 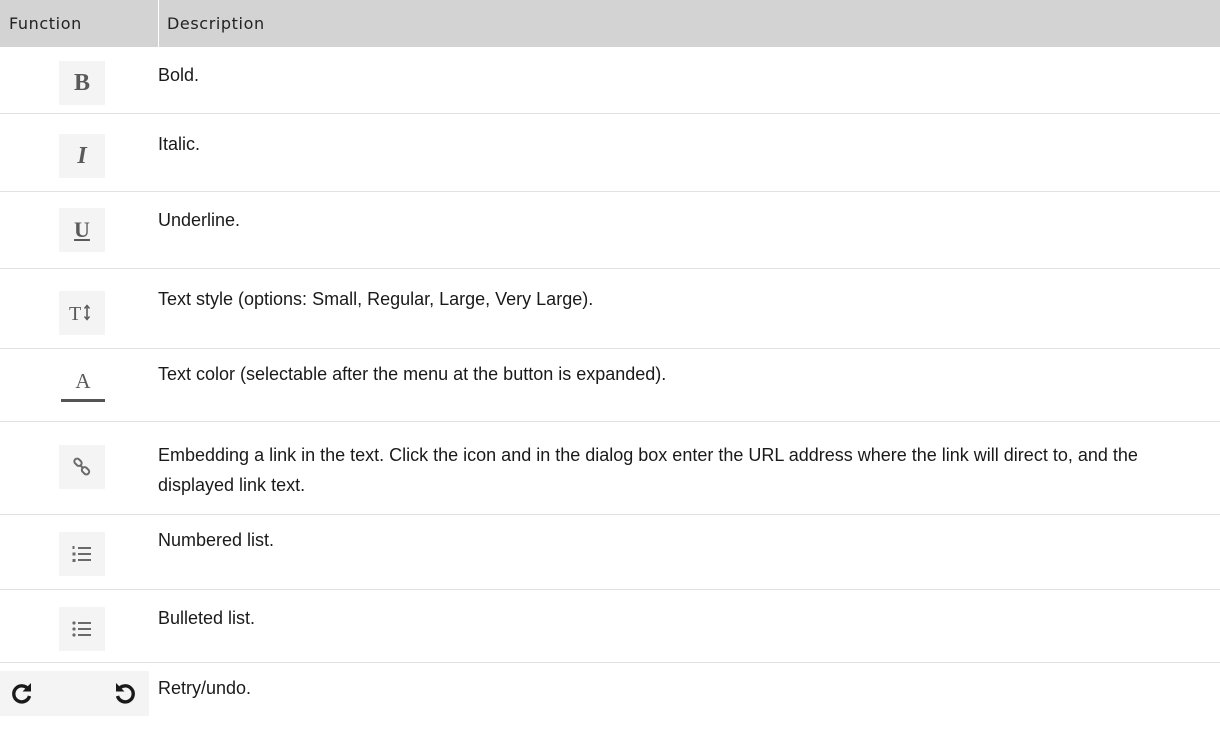 I want to click on text-color-icon: A, so click(x=83, y=384).